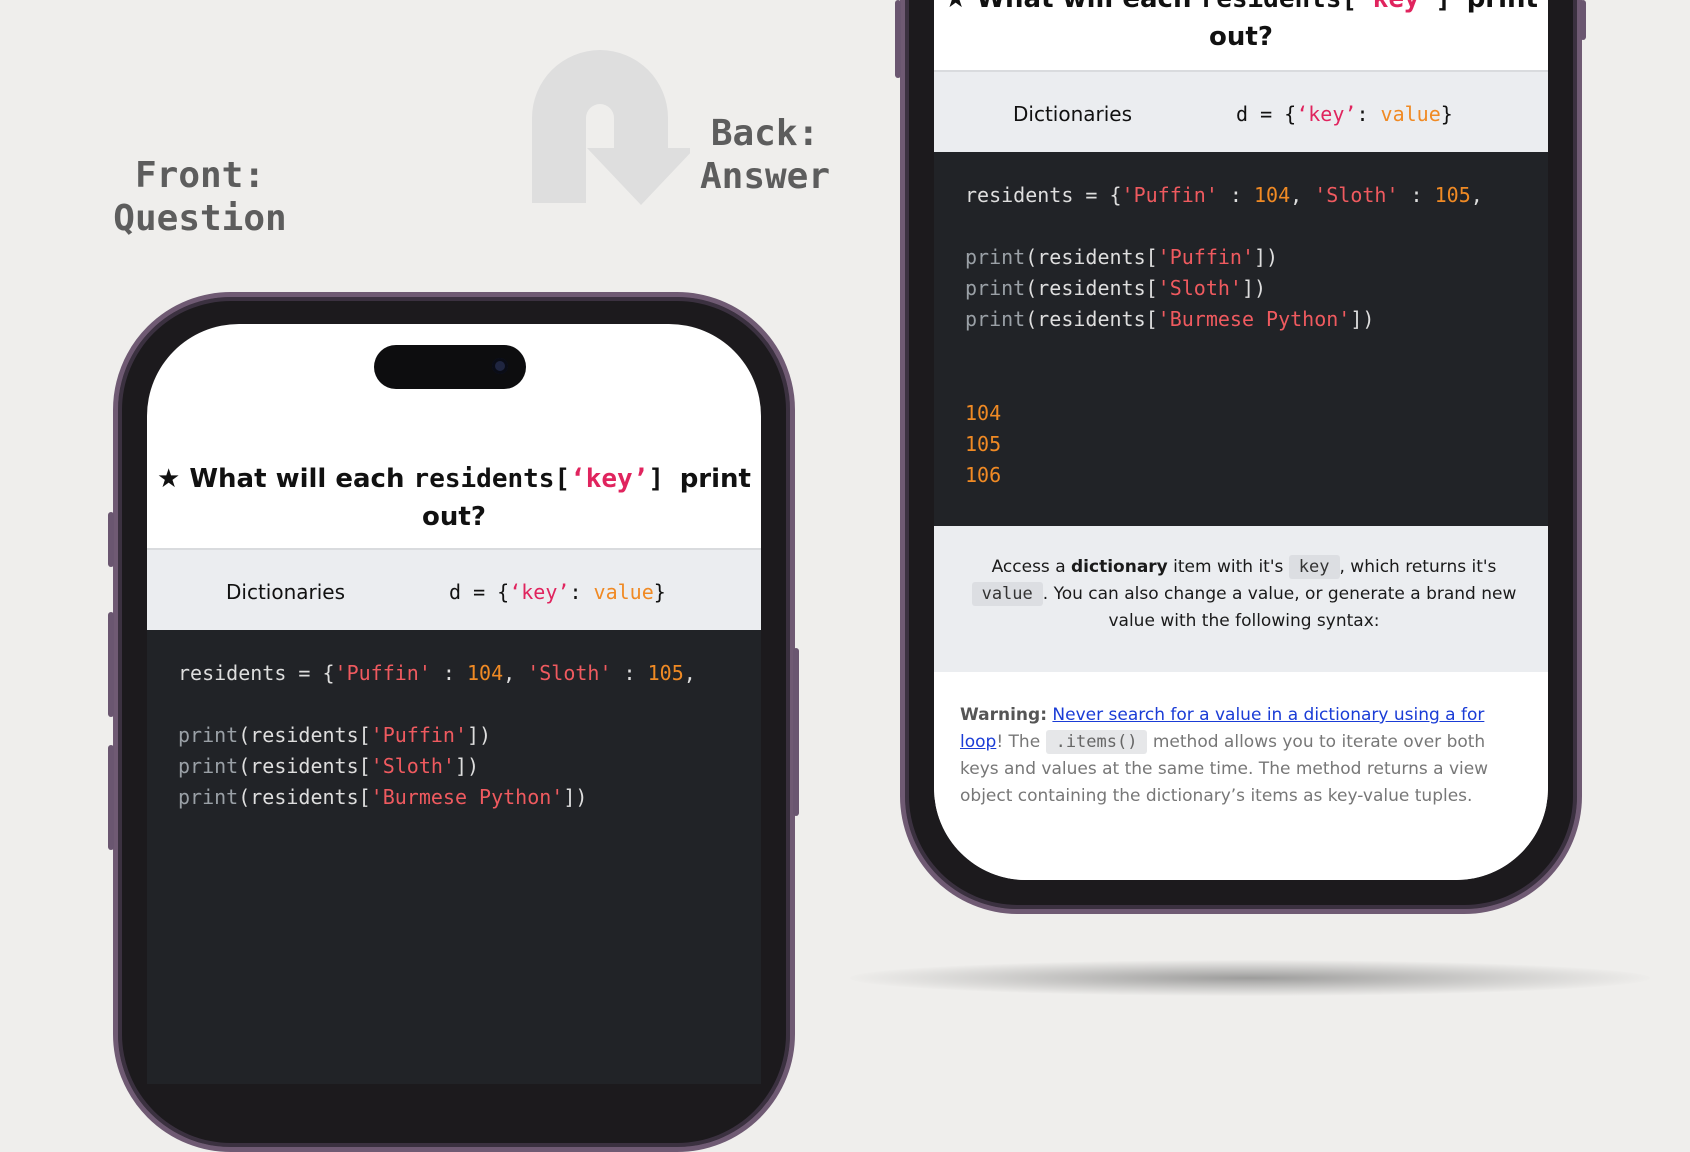  I want to click on back-topic-label: Dictionaries, so click(1073, 114).